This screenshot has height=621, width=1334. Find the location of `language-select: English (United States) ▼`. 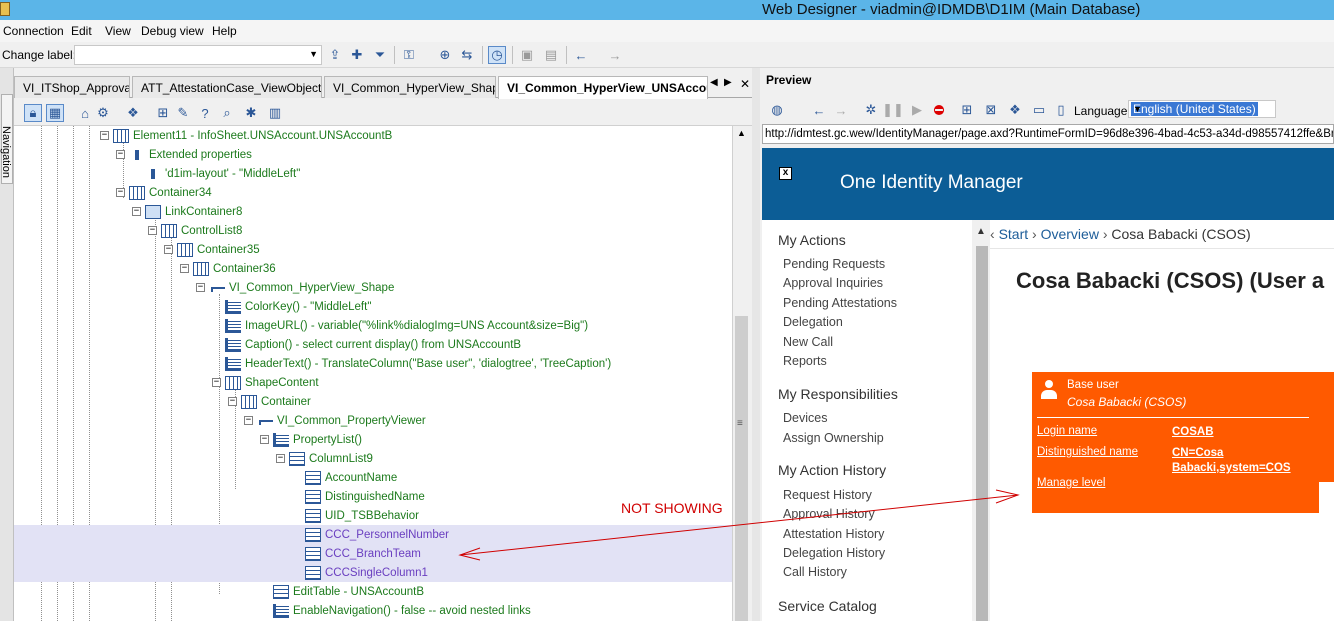

language-select: English (United States) ▼ is located at coordinates (1202, 109).